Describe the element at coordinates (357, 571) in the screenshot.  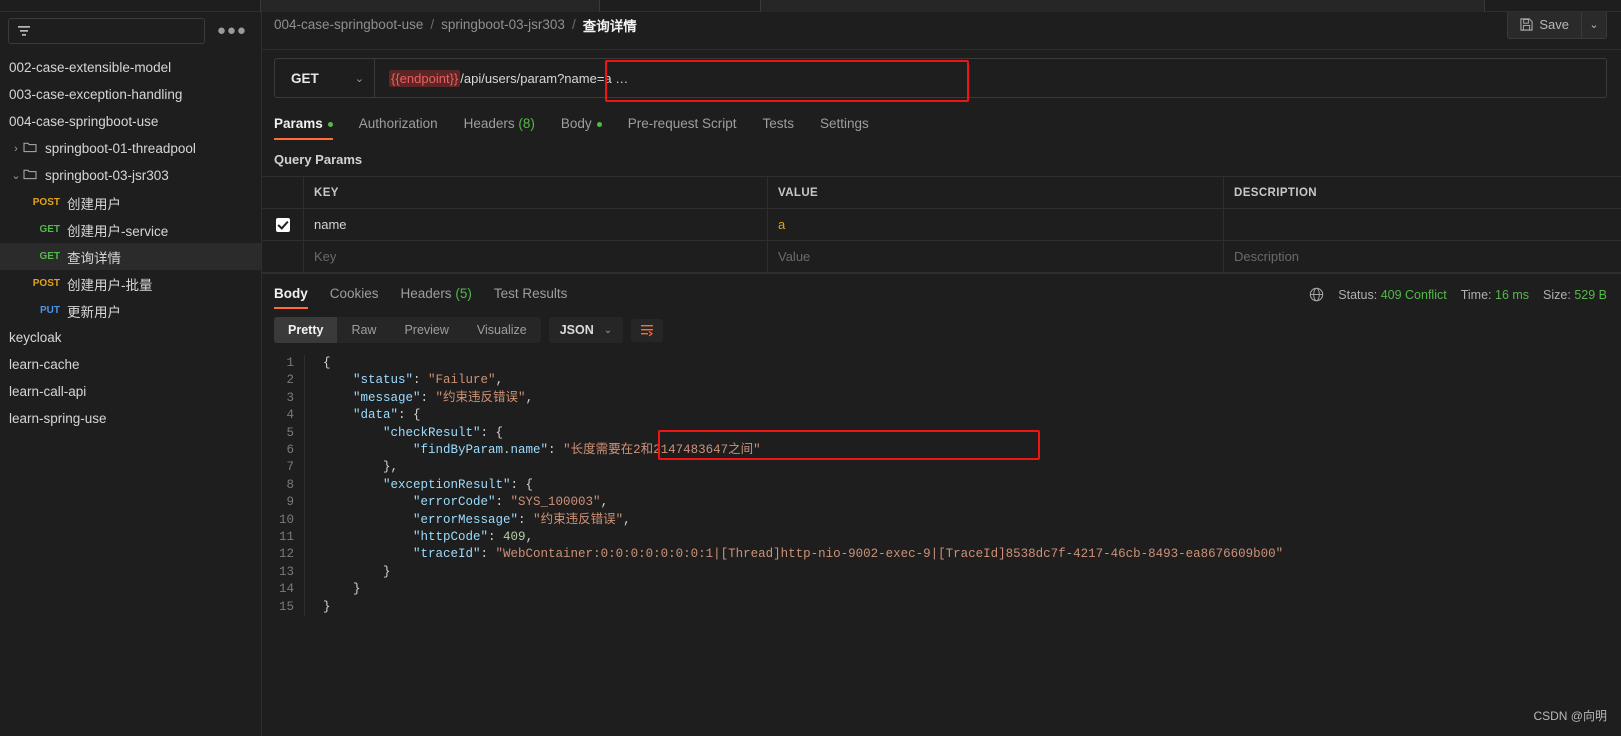
I see `code-token: }` at that location.